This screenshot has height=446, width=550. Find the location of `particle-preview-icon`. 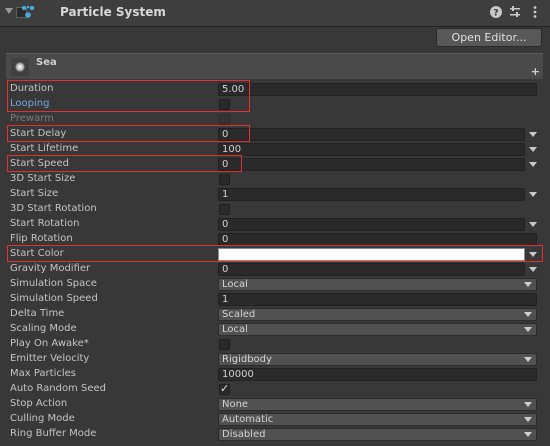

particle-preview-icon is located at coordinates (20, 67).